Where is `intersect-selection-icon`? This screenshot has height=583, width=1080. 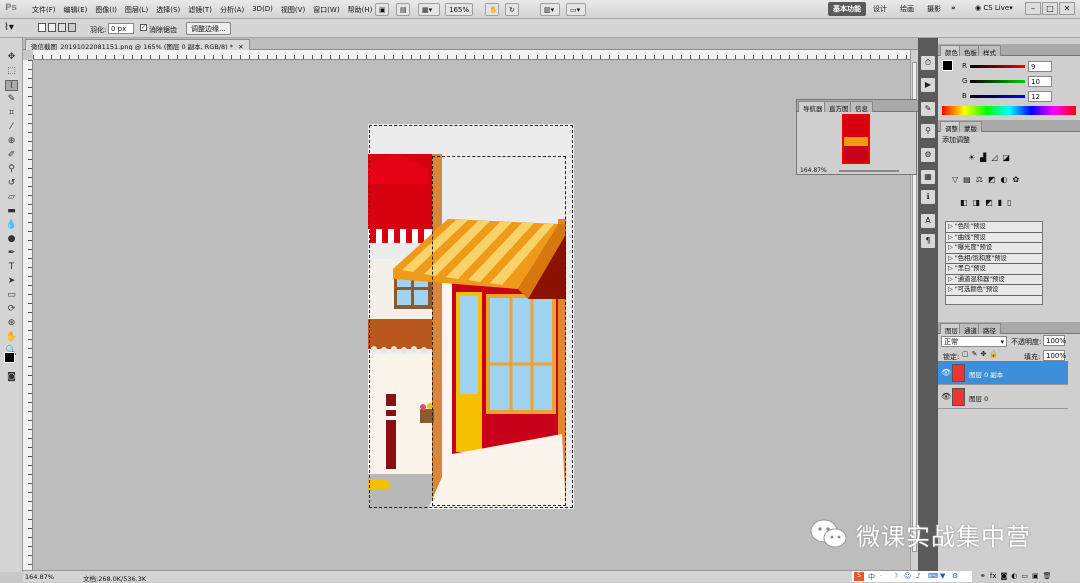 intersect-selection-icon is located at coordinates (72, 27).